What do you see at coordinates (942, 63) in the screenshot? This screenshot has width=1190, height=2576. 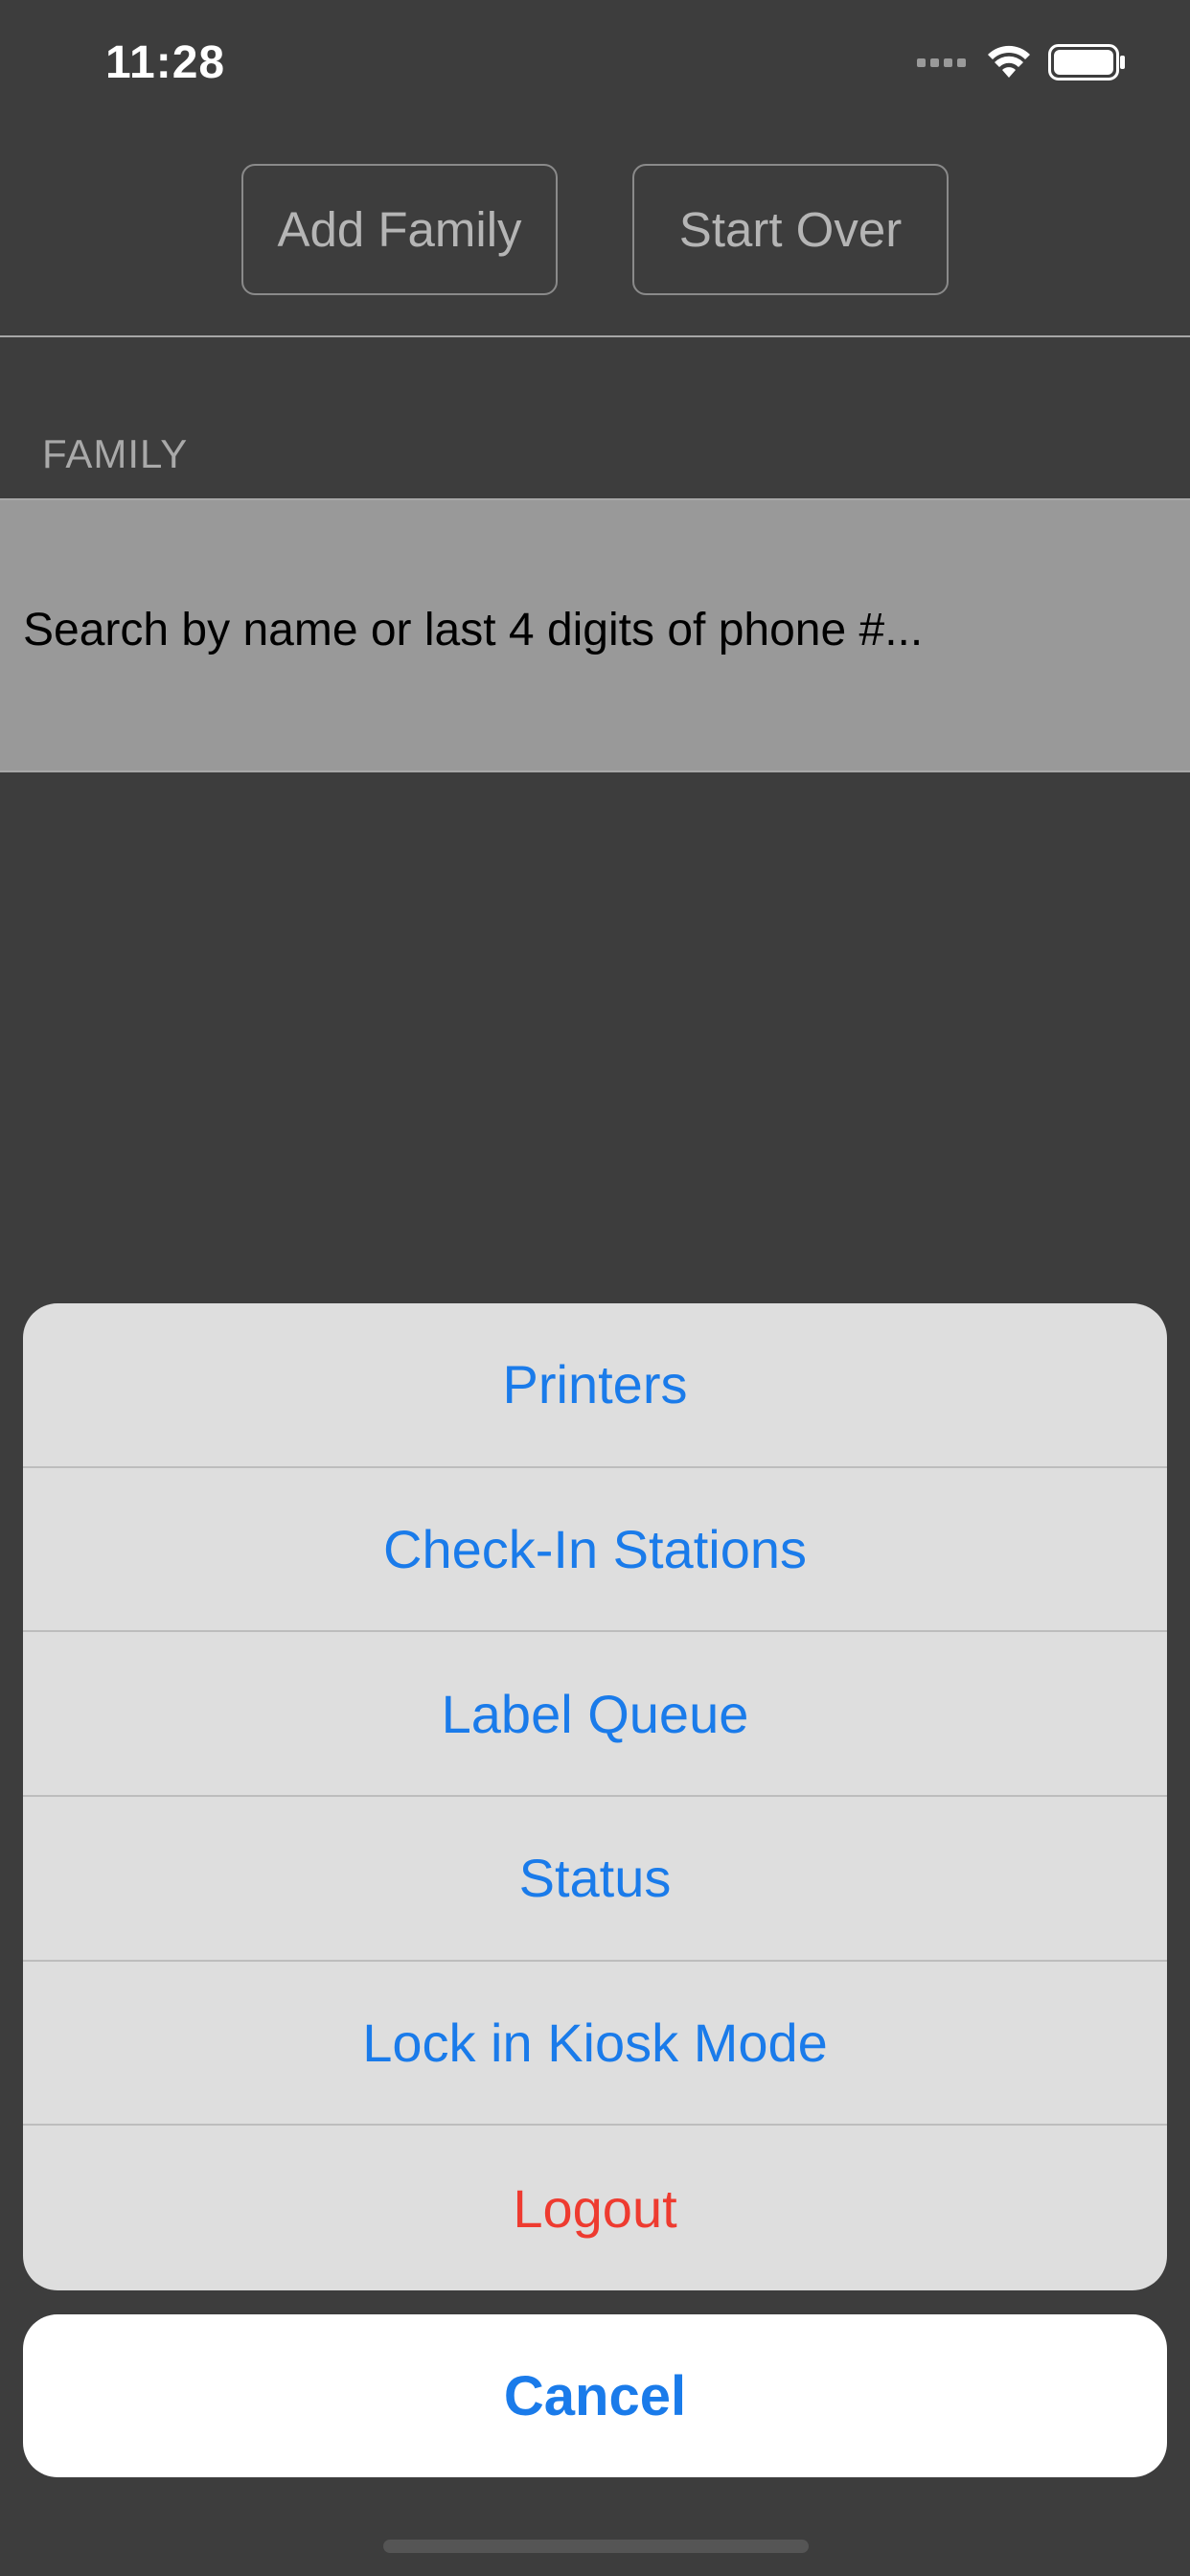 I see `cellular-dots-icon` at bounding box center [942, 63].